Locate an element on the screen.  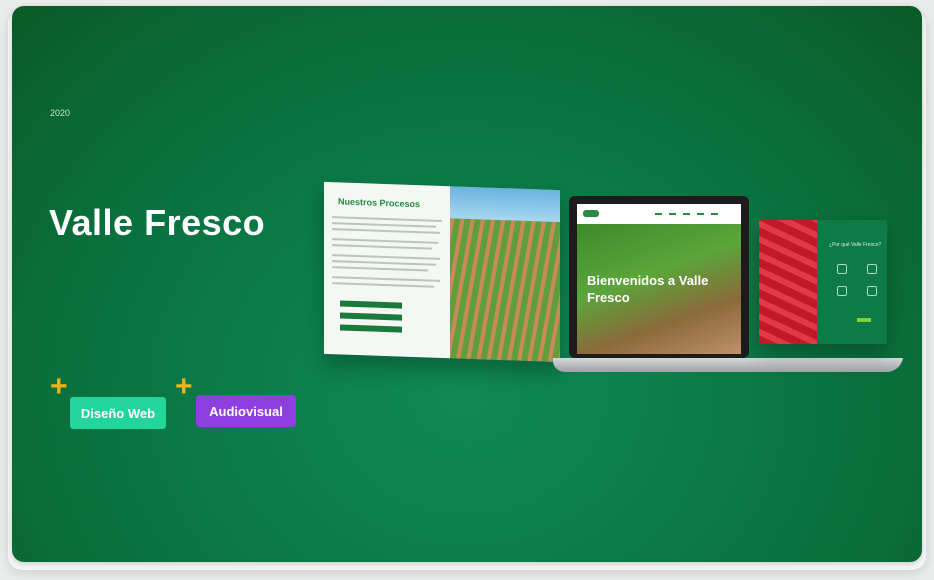
tag-audiovisual: Audiovisual is located at coordinates (246, 411).